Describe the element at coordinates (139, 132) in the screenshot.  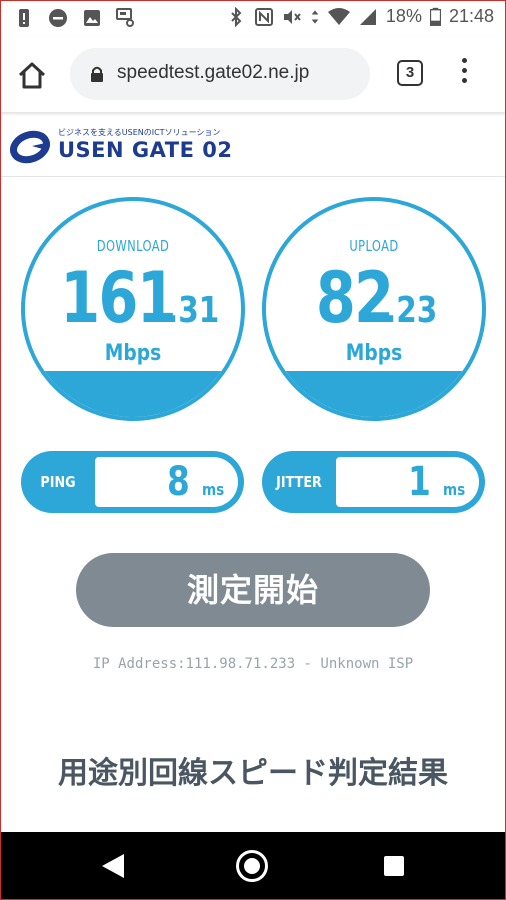
I see `logo-tagline: ビジネスを支えるUSENのICTソリューション` at that location.